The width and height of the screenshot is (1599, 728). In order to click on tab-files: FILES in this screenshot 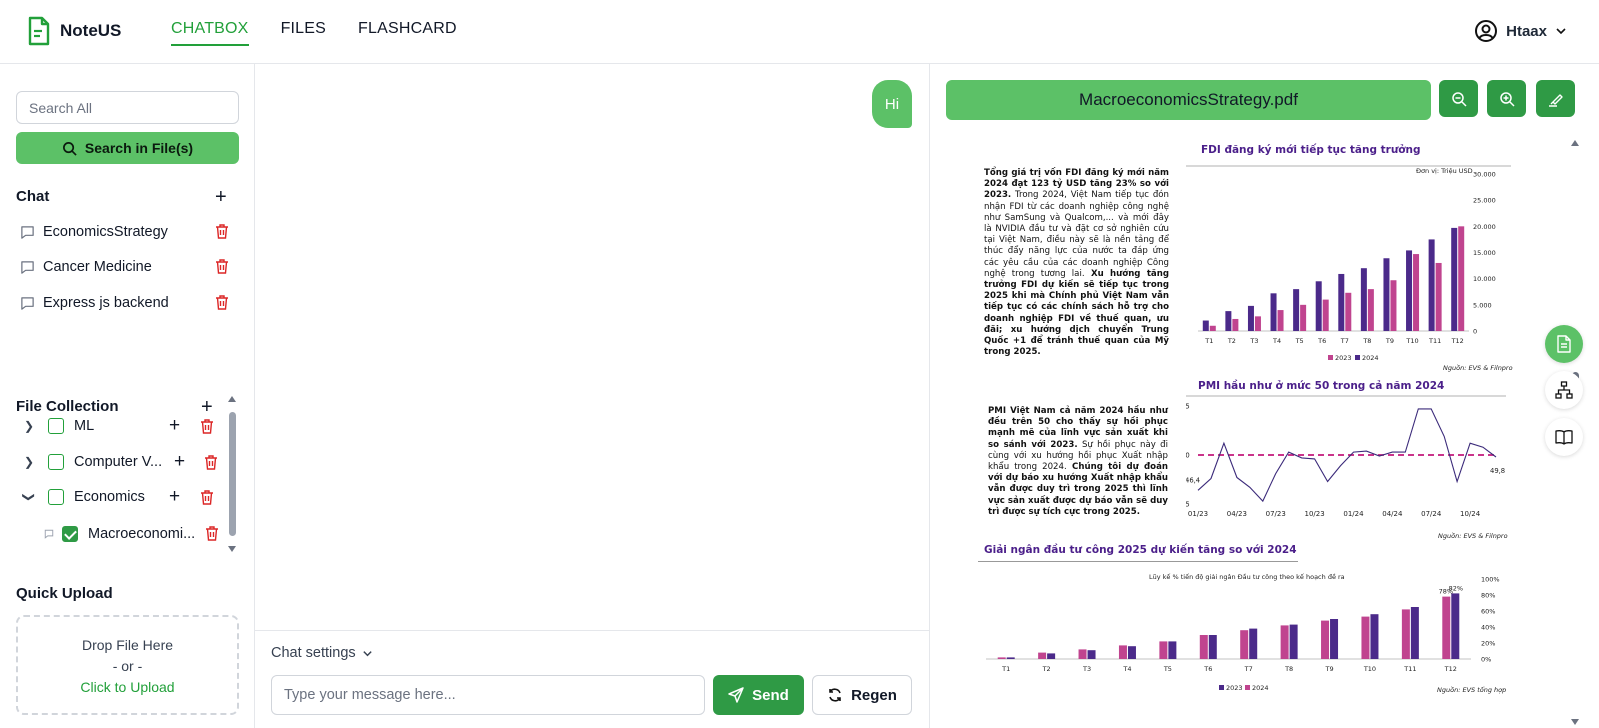, I will do `click(303, 33)`.